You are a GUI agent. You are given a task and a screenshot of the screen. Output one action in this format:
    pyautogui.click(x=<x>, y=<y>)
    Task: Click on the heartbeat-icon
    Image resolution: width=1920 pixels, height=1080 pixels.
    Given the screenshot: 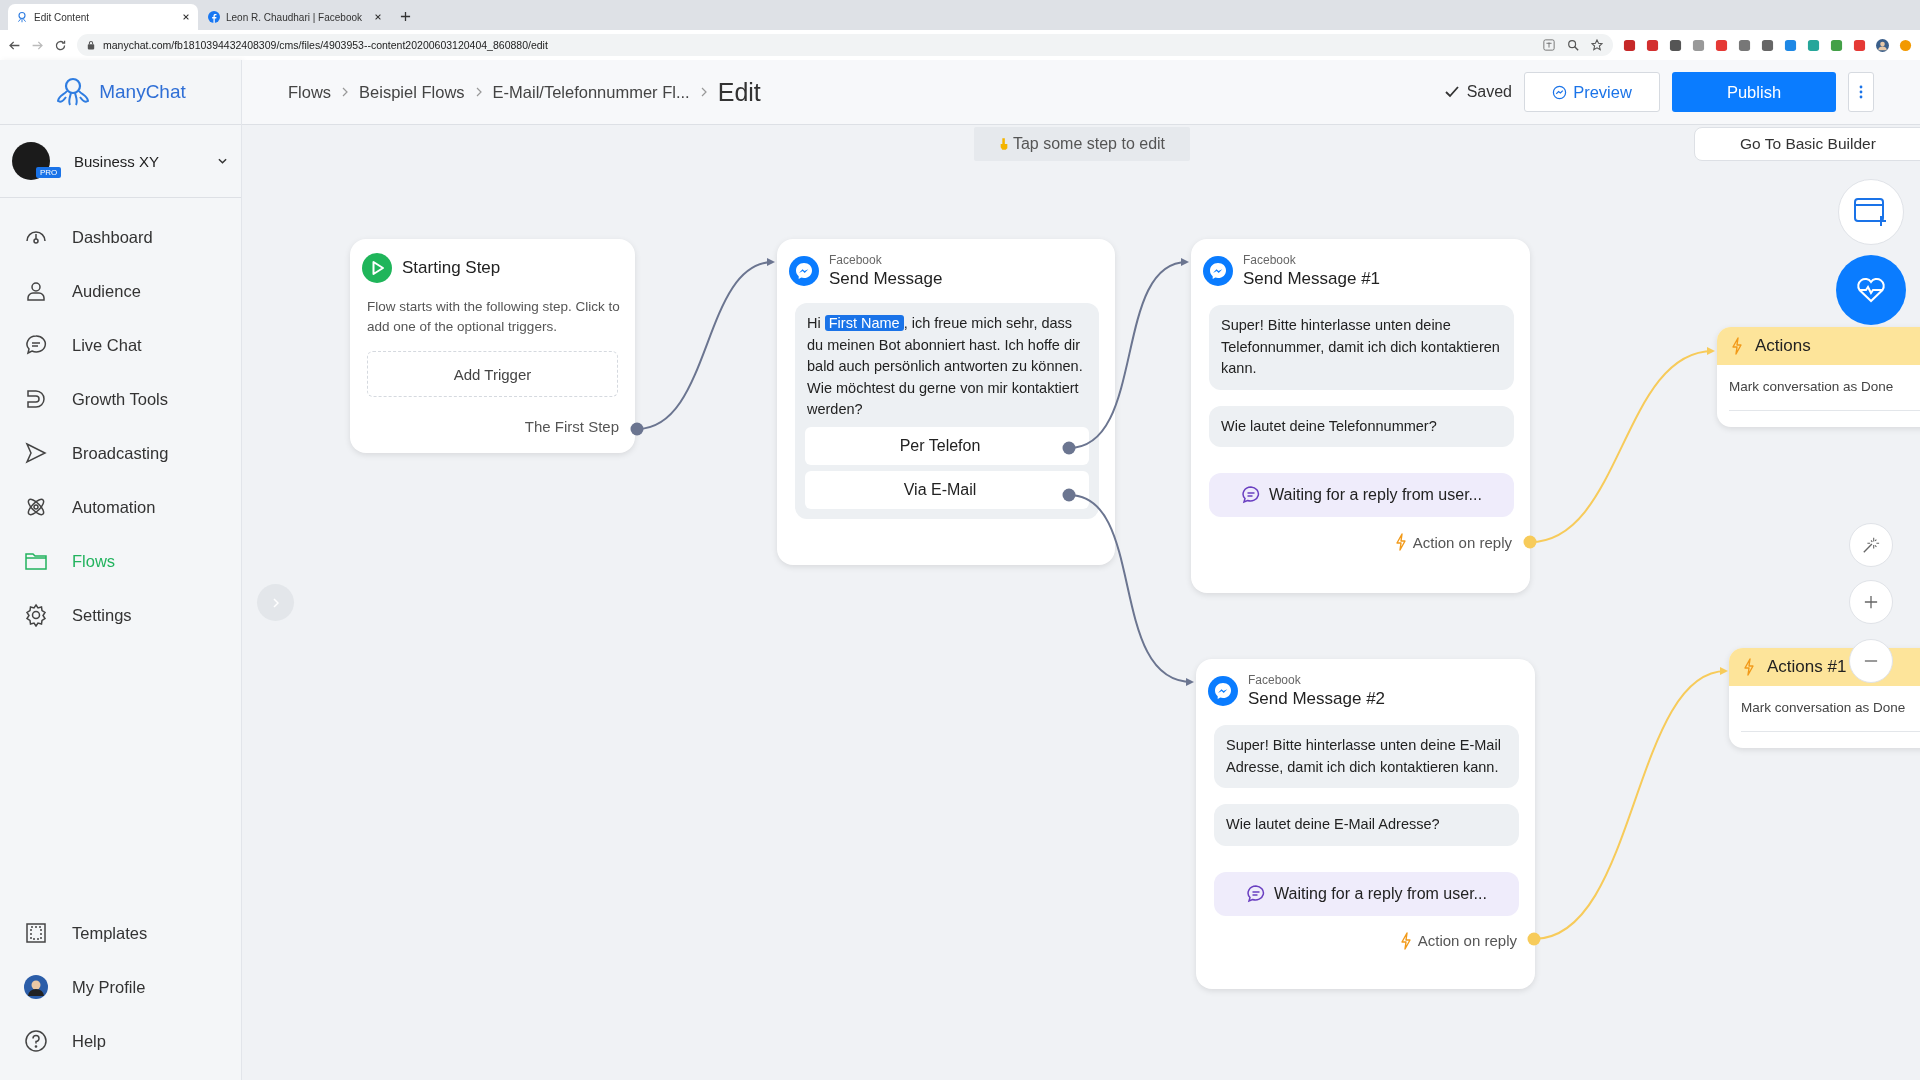 What is the action you would take?
    pyautogui.click(x=1871, y=290)
    